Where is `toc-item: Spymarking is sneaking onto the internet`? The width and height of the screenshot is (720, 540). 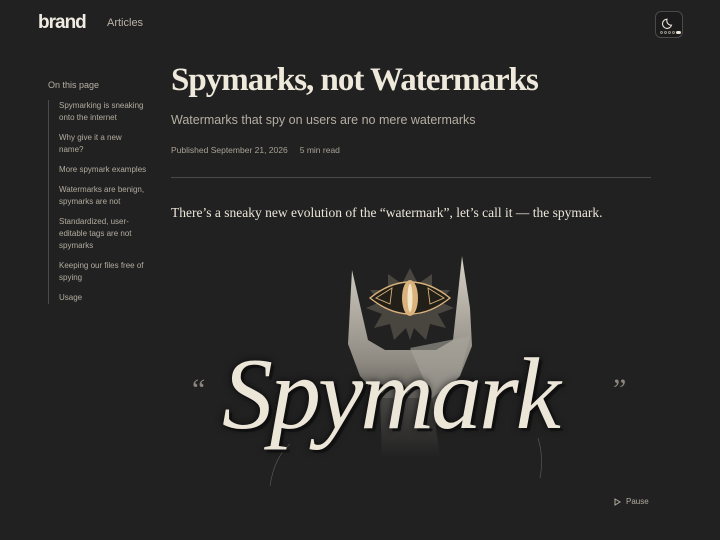
toc-item: Spymarking is sneaking onto the internet is located at coordinates (103, 112).